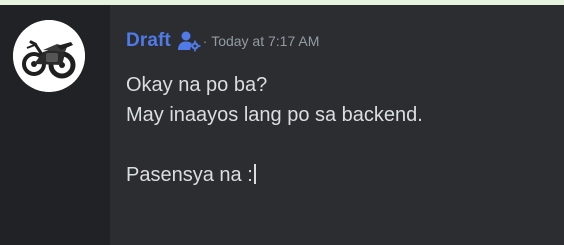  Describe the element at coordinates (197, 85) in the screenshot. I see `message-line: Okay na po ba?` at that location.